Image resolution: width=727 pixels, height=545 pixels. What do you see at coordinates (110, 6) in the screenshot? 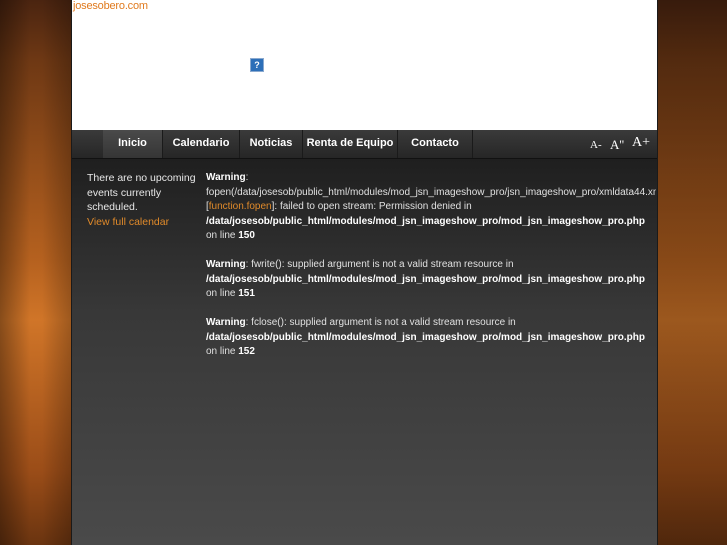
I see `site-link: josesobero.com` at bounding box center [110, 6].